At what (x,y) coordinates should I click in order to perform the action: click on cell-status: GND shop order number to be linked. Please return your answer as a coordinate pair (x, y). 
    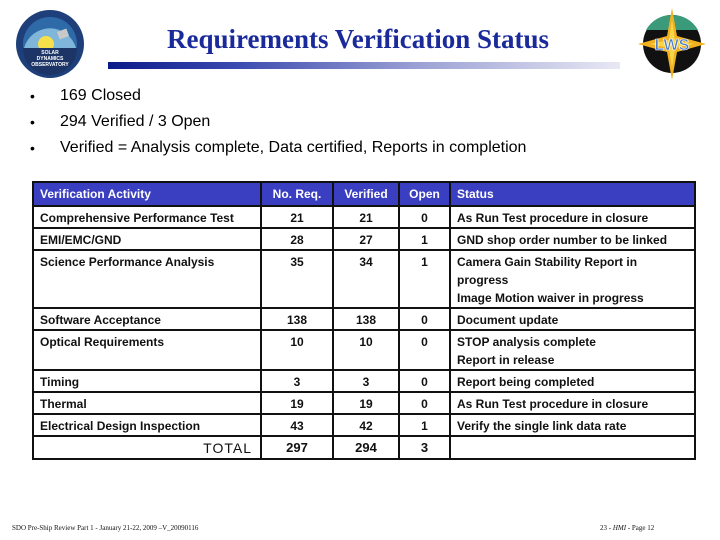
    Looking at the image, I should click on (572, 239).